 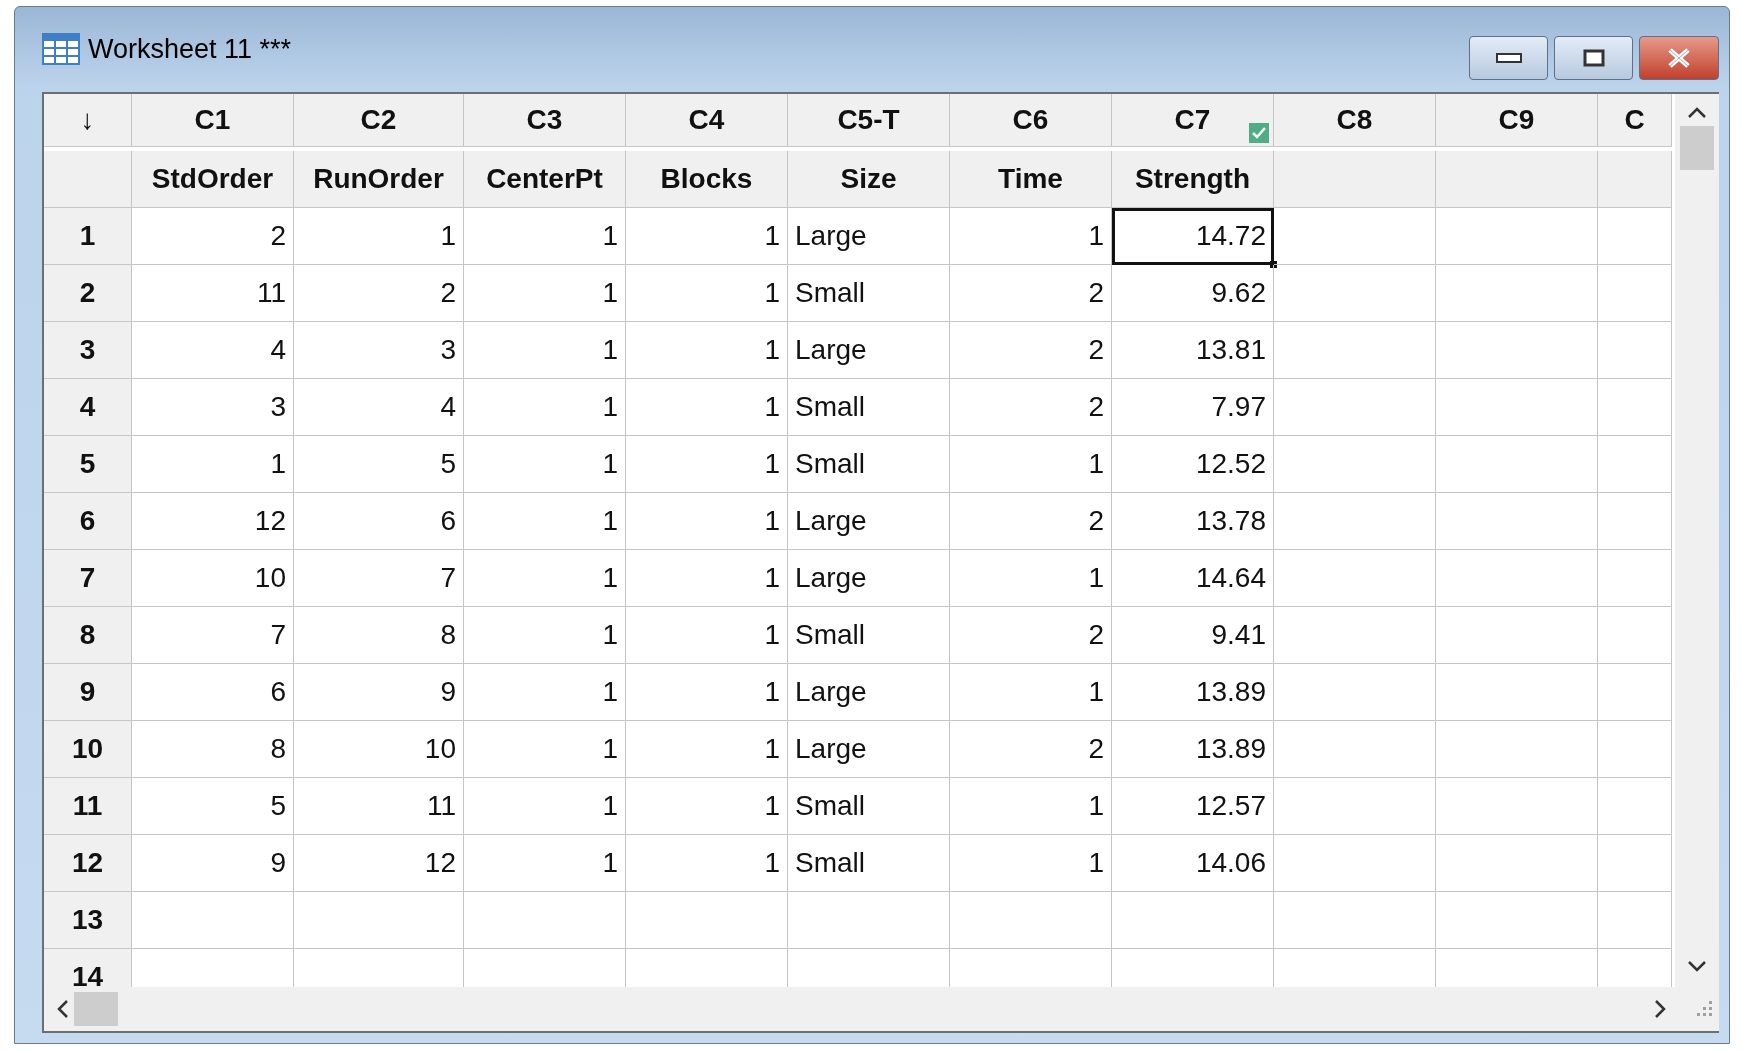 I want to click on row-number: 1, so click(x=88, y=236).